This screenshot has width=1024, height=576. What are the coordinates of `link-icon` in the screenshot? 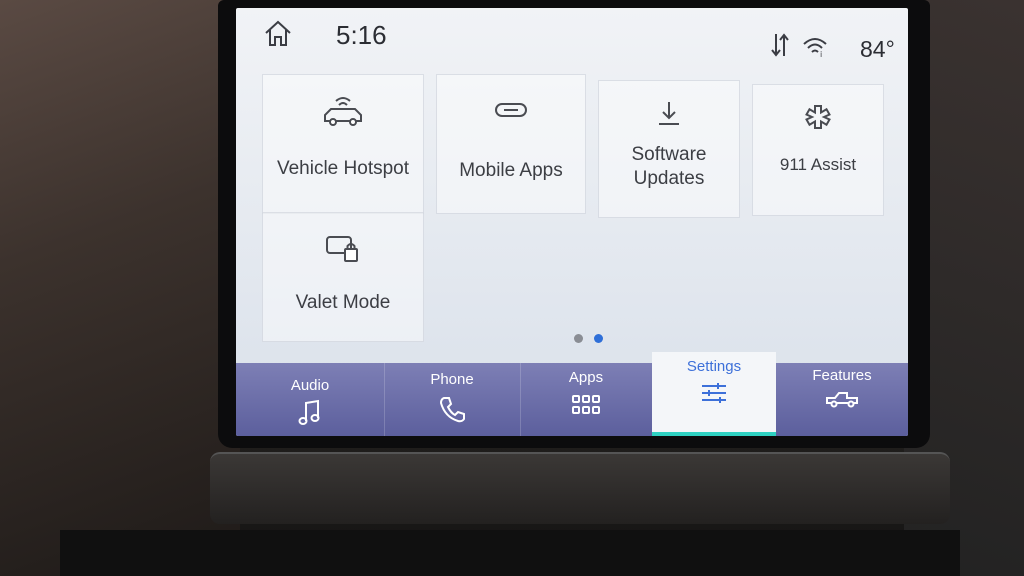 It's located at (511, 112).